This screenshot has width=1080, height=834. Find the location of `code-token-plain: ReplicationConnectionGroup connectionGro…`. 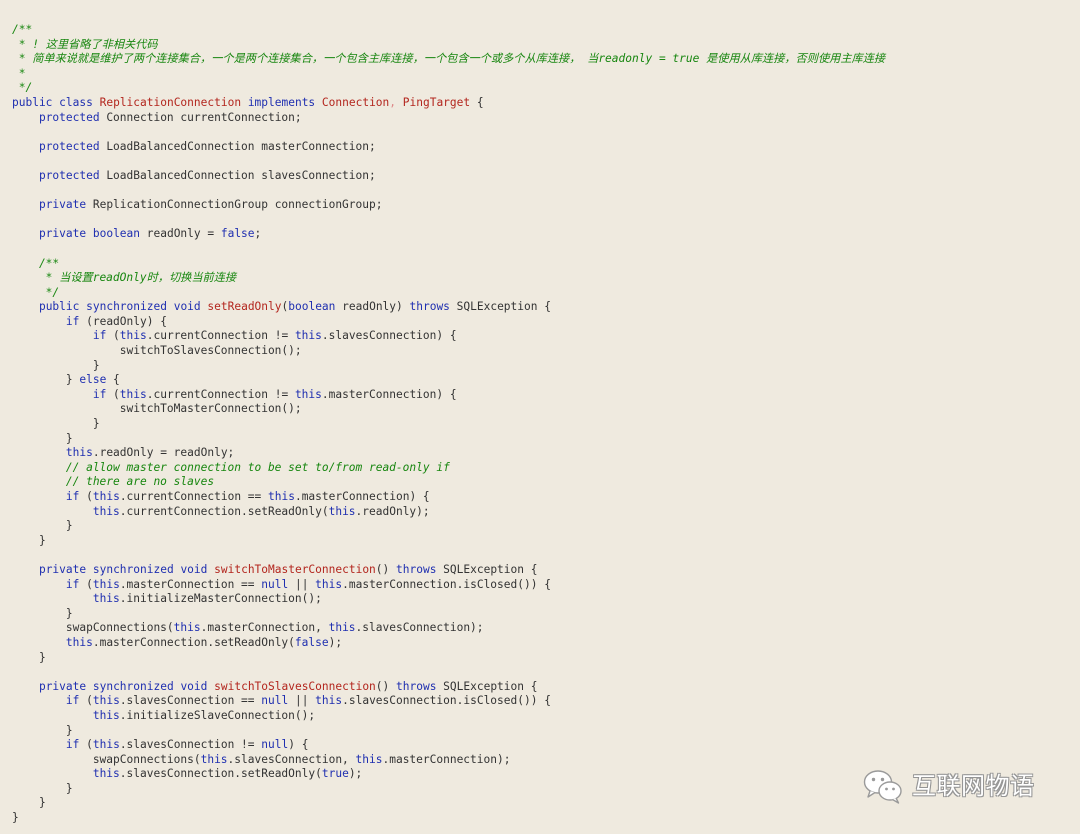

code-token-plain: ReplicationConnectionGroup connectionGro… is located at coordinates (234, 205).